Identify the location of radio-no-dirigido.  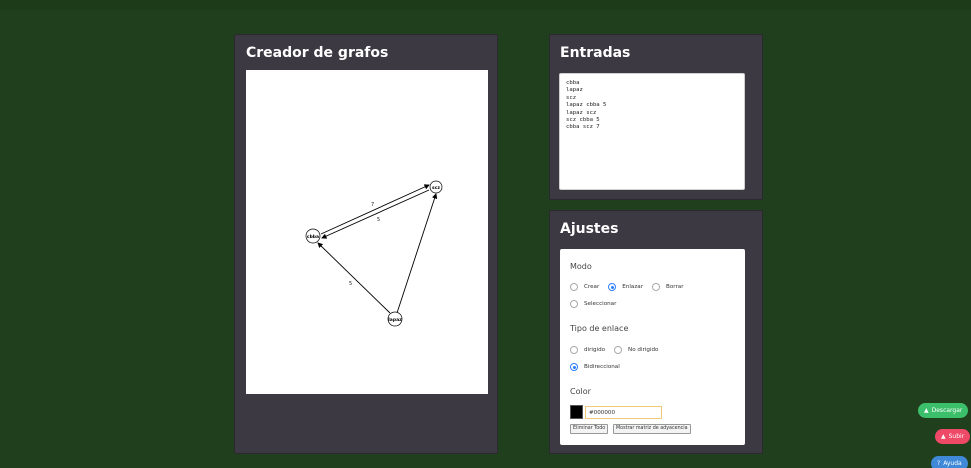
(618, 350).